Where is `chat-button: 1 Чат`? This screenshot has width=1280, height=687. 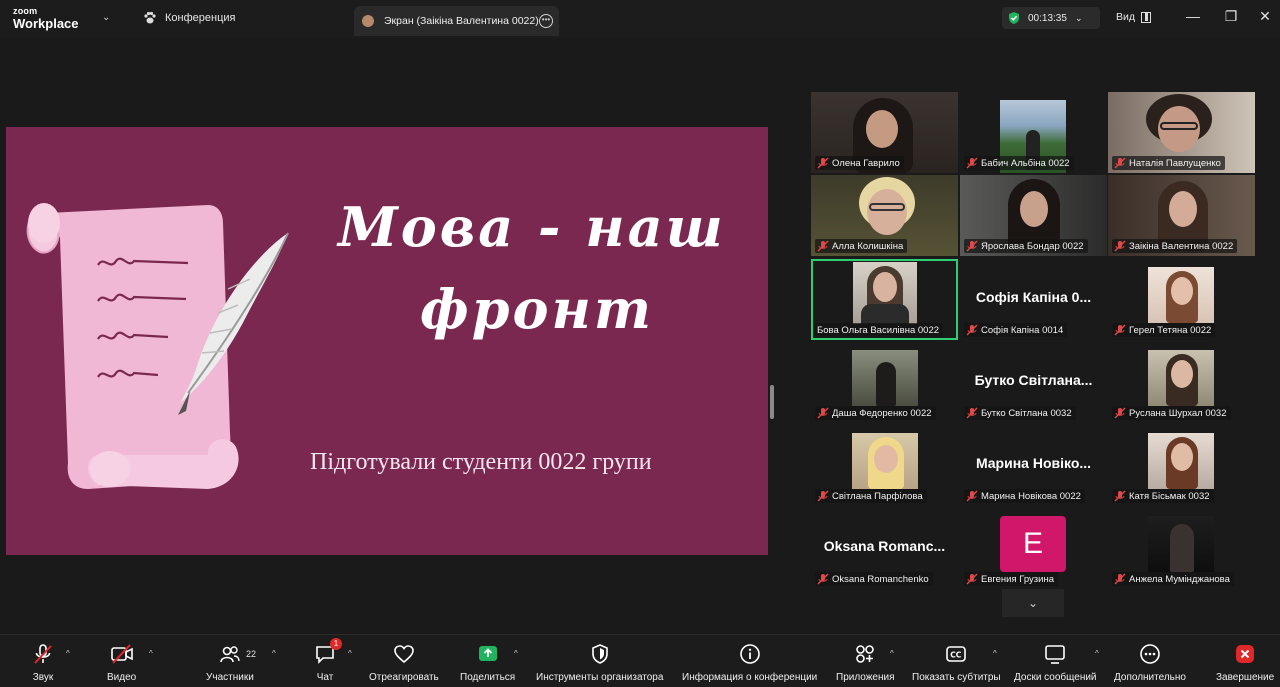
chat-button: 1 Чат is located at coordinates (327, 660).